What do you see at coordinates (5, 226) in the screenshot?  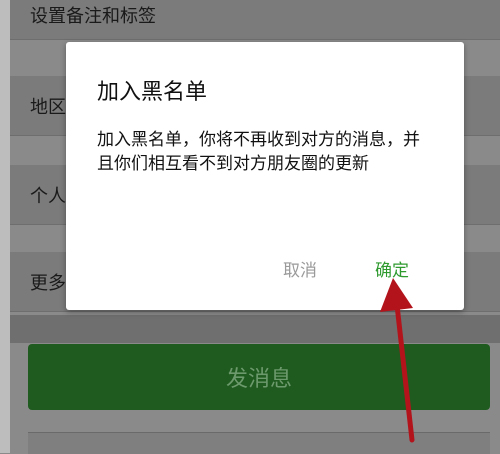 I see `left-edge-strip` at bounding box center [5, 226].